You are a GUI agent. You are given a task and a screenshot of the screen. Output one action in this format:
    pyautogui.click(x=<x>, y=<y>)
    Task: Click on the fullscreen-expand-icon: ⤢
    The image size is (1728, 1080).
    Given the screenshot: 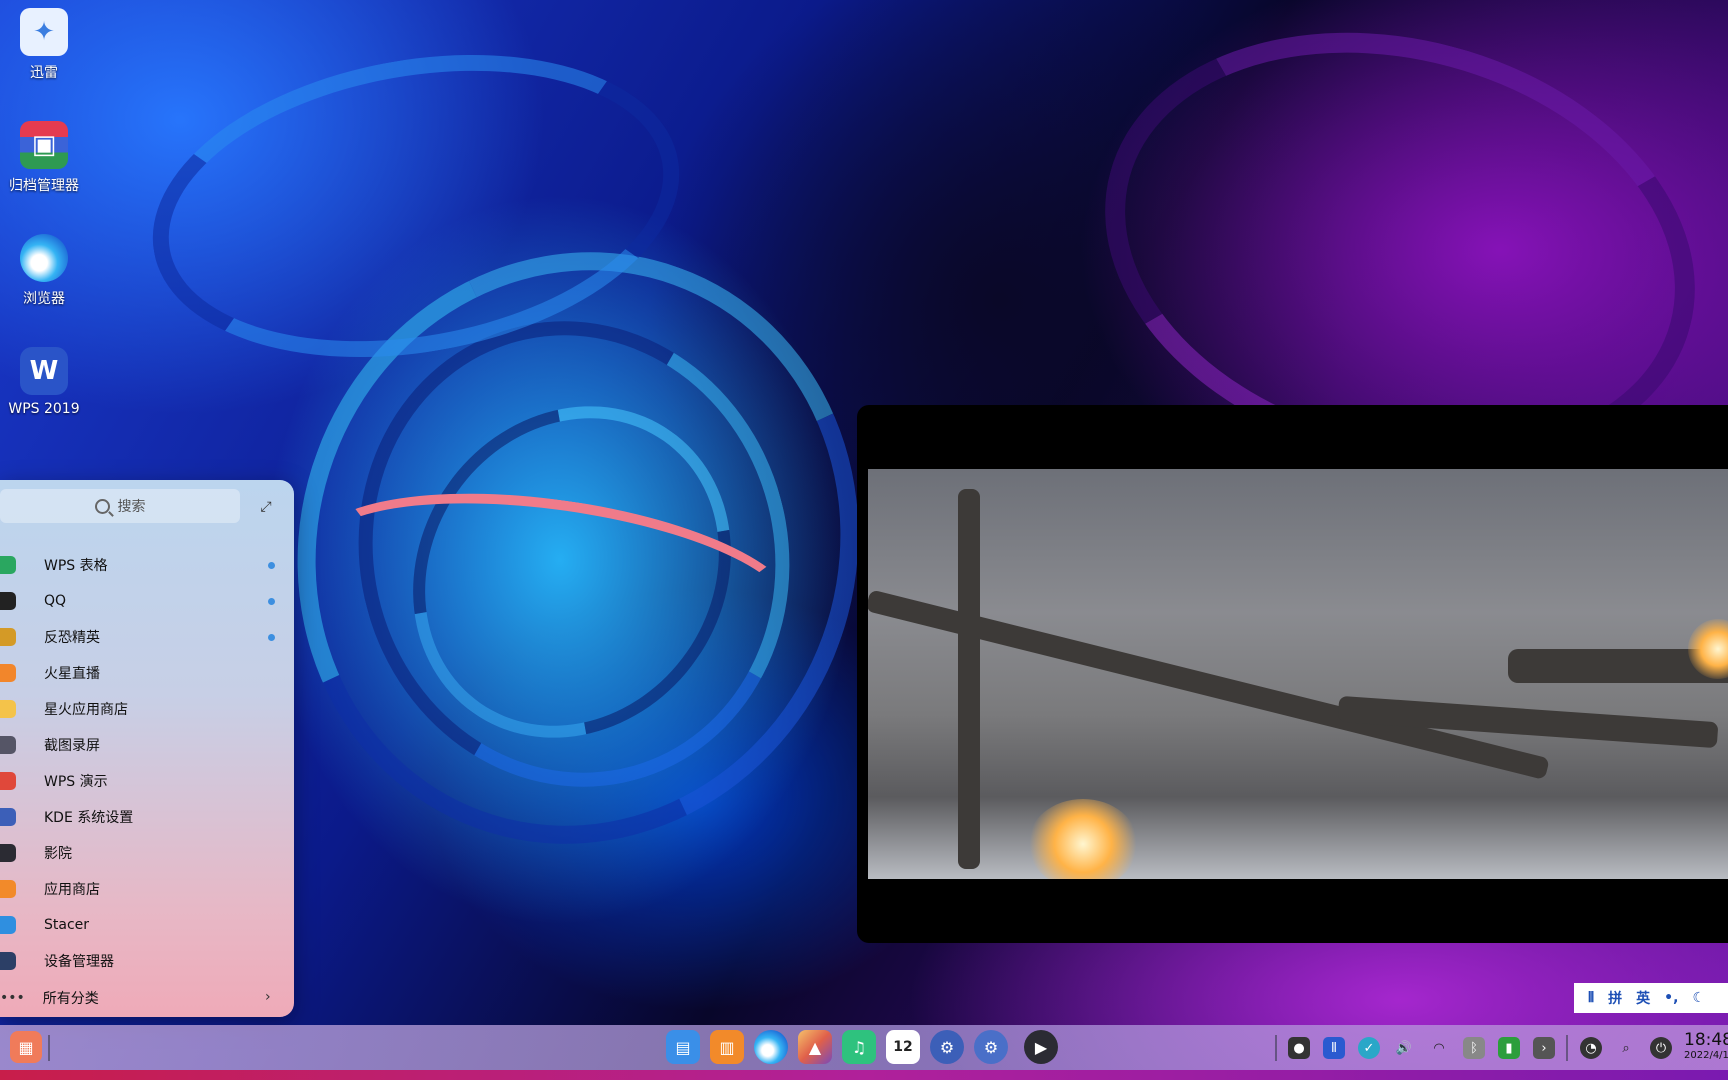 What is the action you would take?
    pyautogui.click(x=266, y=507)
    